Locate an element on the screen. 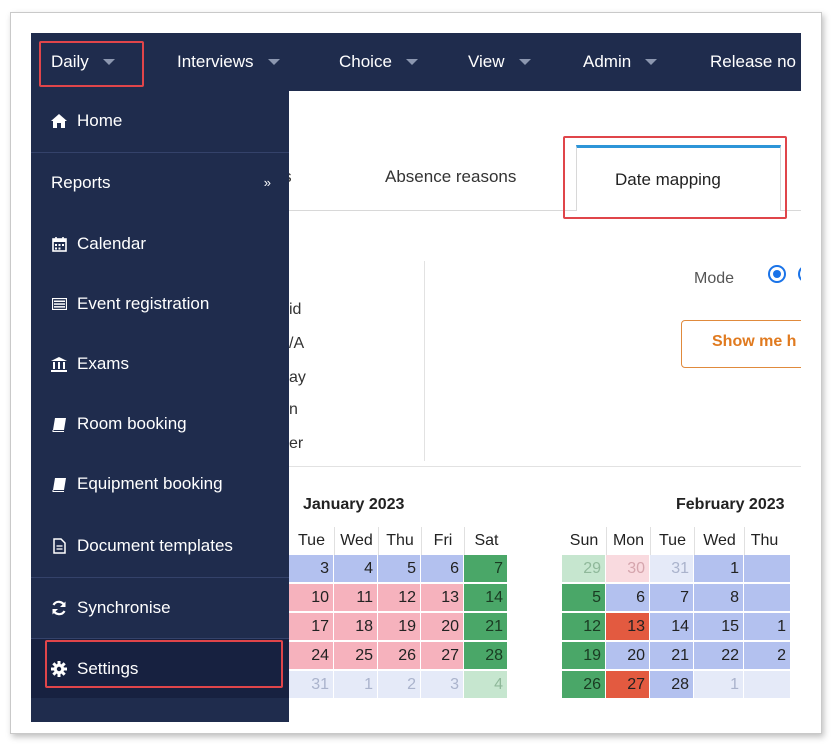  menu-item-calendar: Calendar is located at coordinates (160, 244).